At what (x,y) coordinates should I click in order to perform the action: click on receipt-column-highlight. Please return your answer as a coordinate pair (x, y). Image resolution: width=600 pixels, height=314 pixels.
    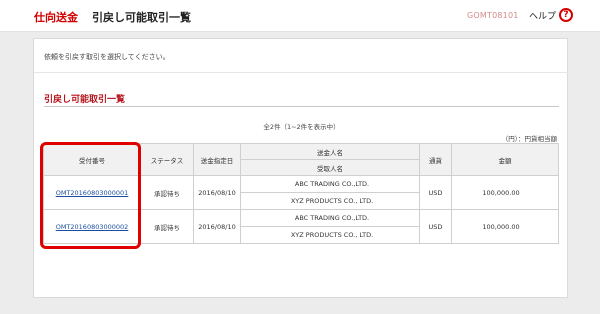
    Looking at the image, I should click on (90, 195).